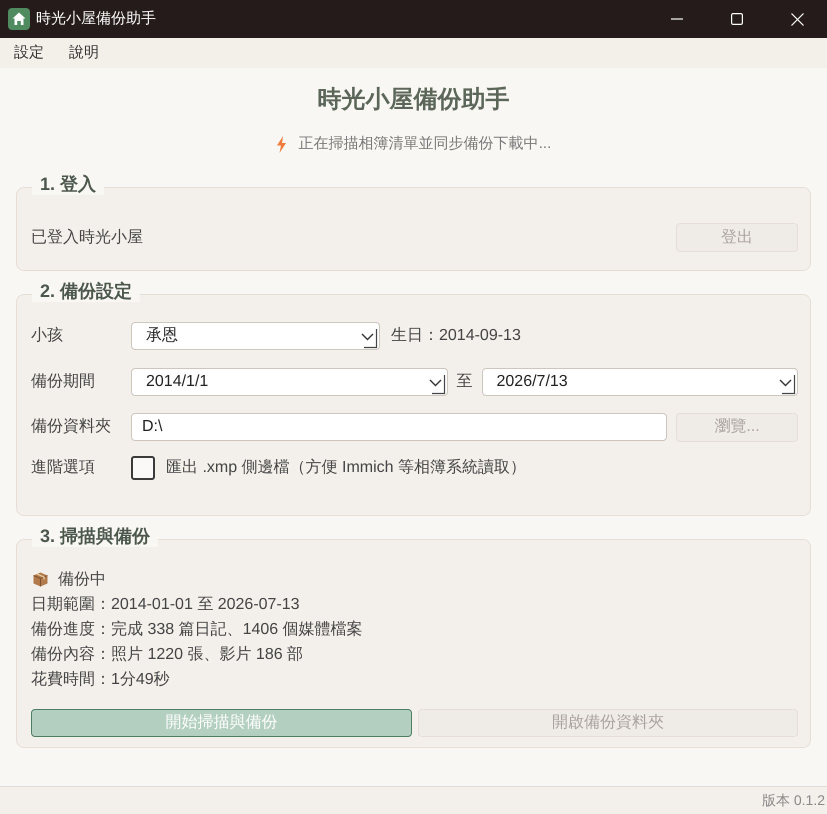  What do you see at coordinates (68, 184) in the screenshot?
I see `group-legend: 1. 登入` at bounding box center [68, 184].